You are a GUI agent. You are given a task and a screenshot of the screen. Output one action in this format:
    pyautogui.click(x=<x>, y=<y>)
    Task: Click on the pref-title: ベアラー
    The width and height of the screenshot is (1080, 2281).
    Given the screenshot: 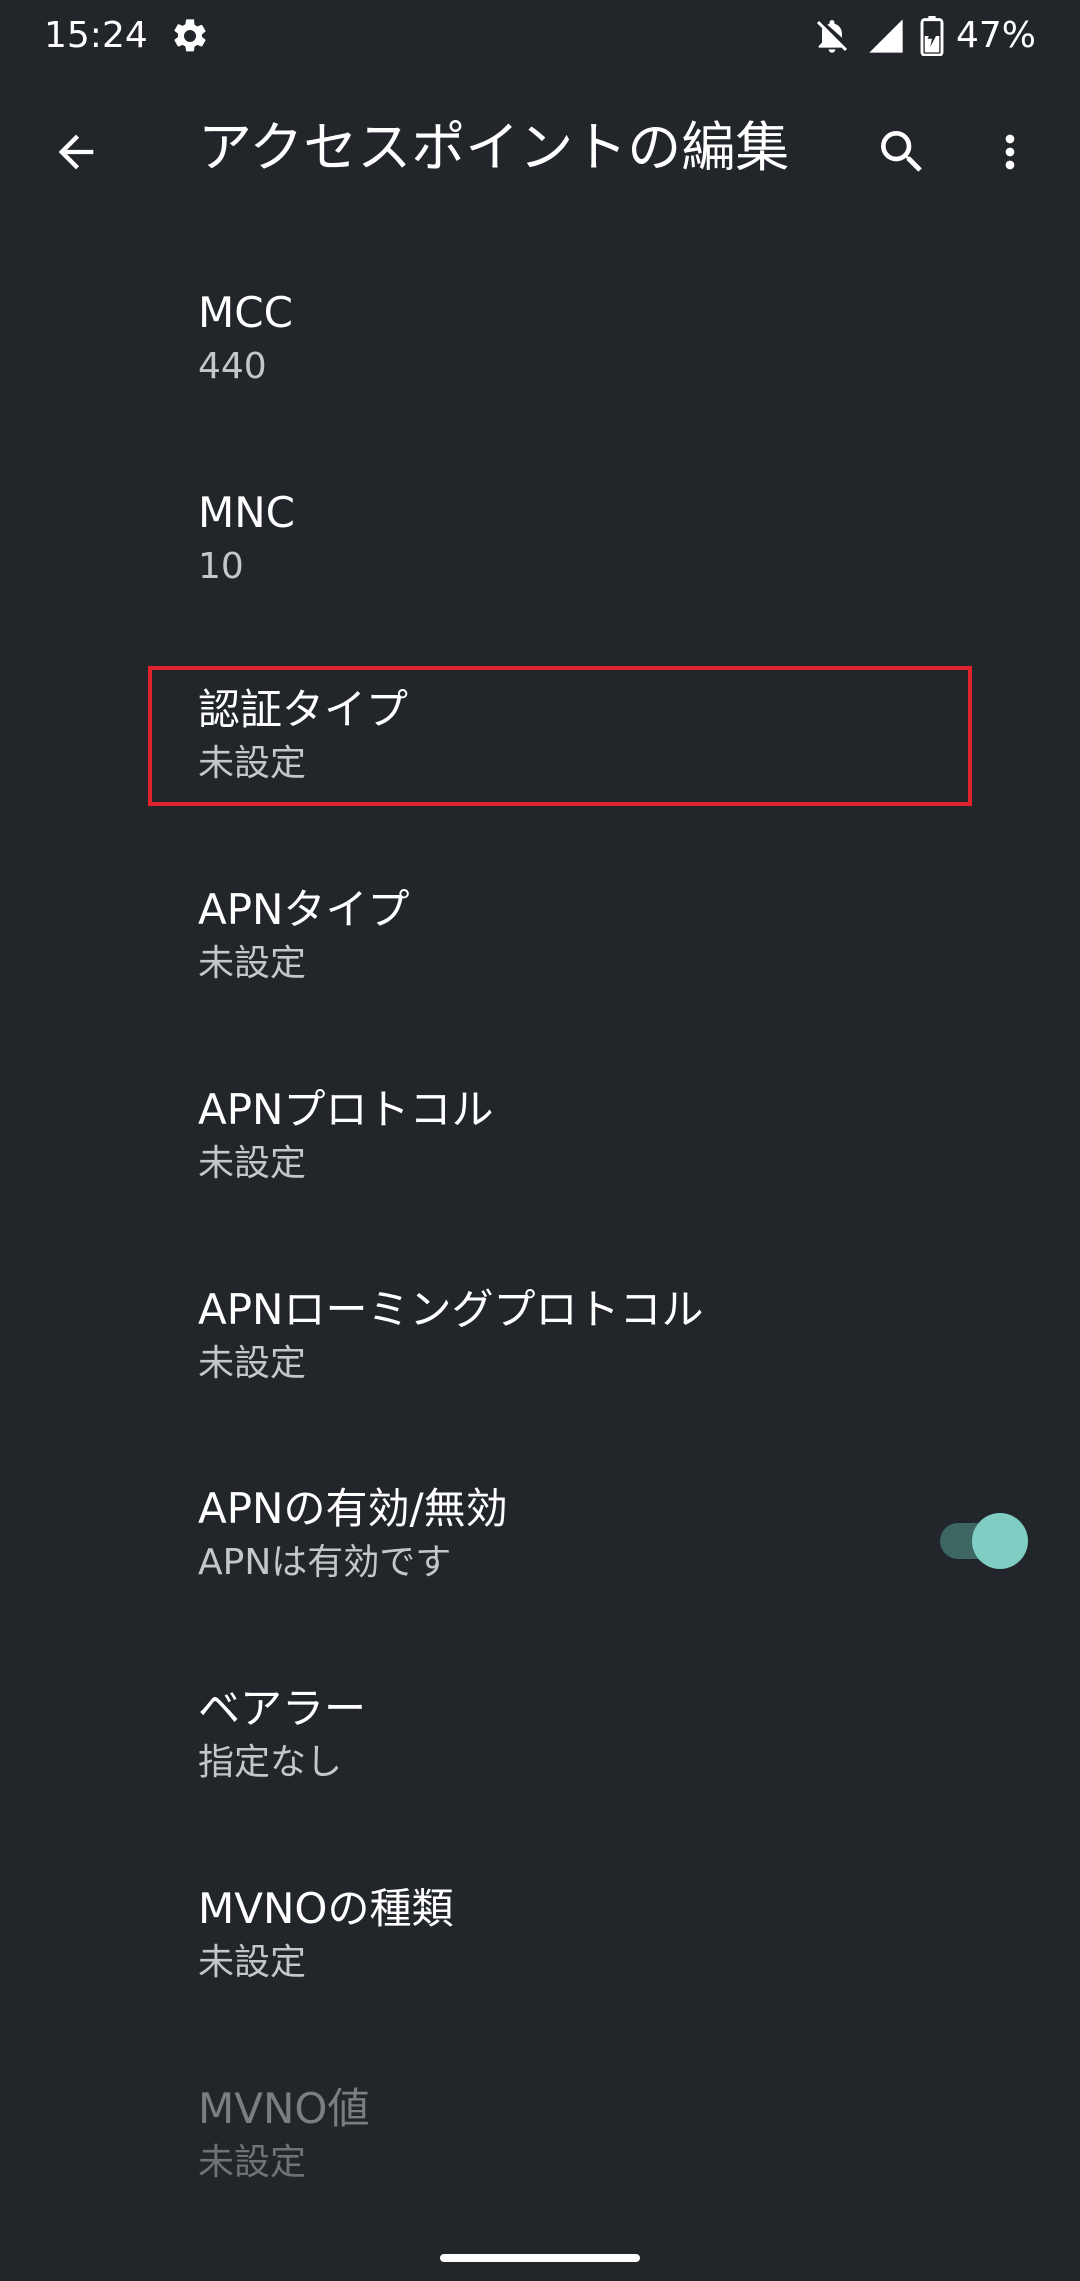 What is the action you would take?
    pyautogui.click(x=282, y=1708)
    